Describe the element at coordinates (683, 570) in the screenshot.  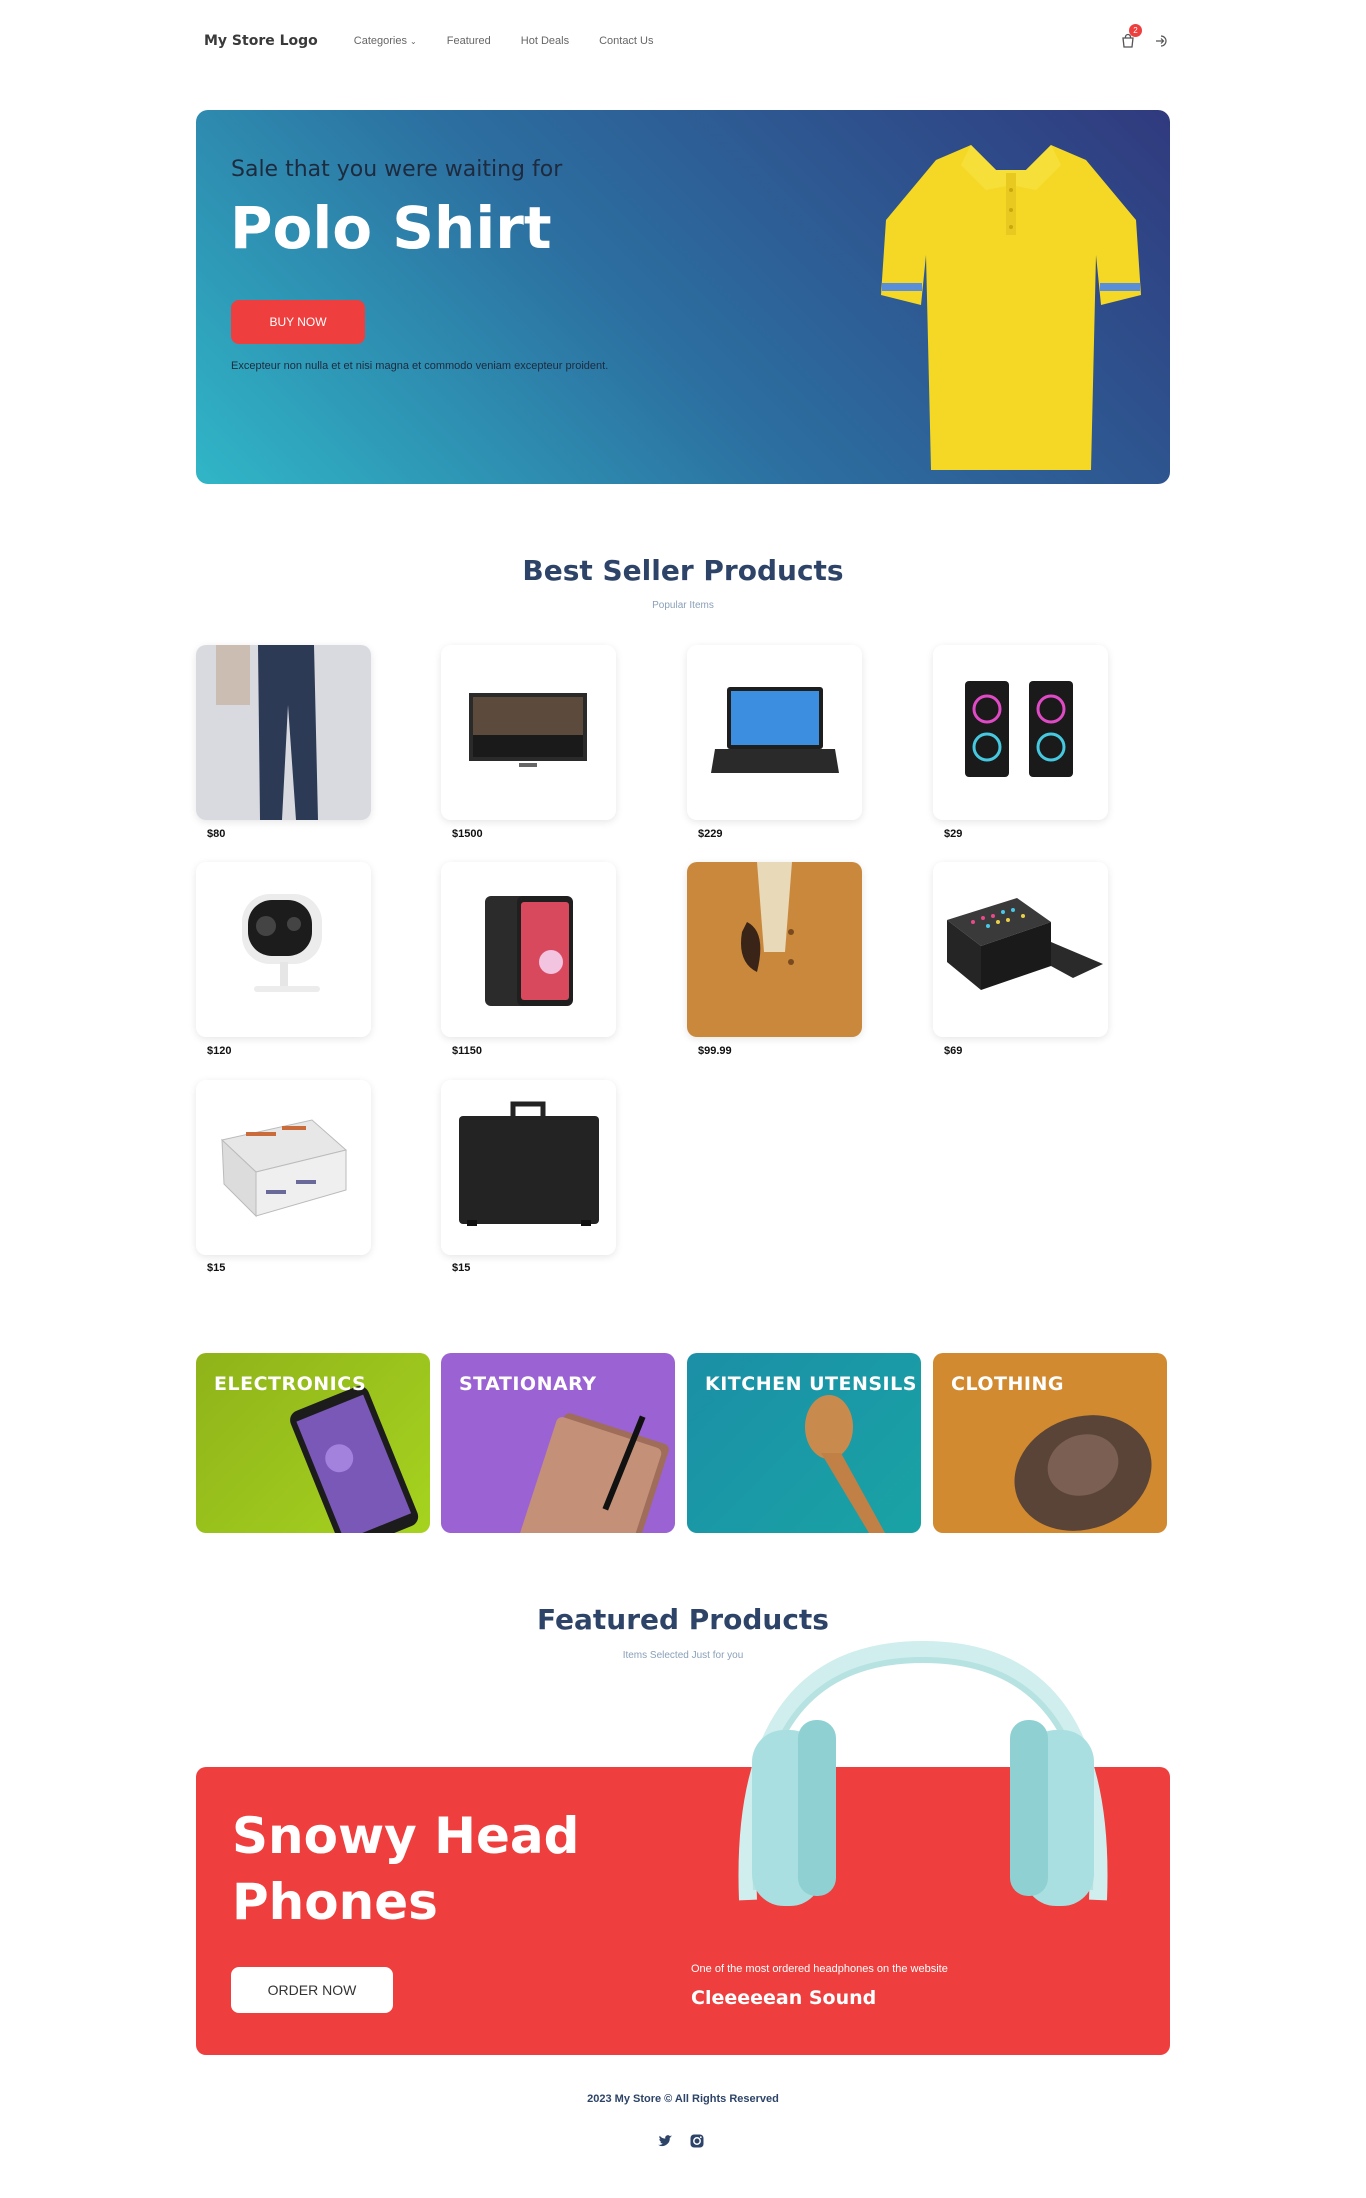
I see `best-seller-title: Best Seller Products` at that location.